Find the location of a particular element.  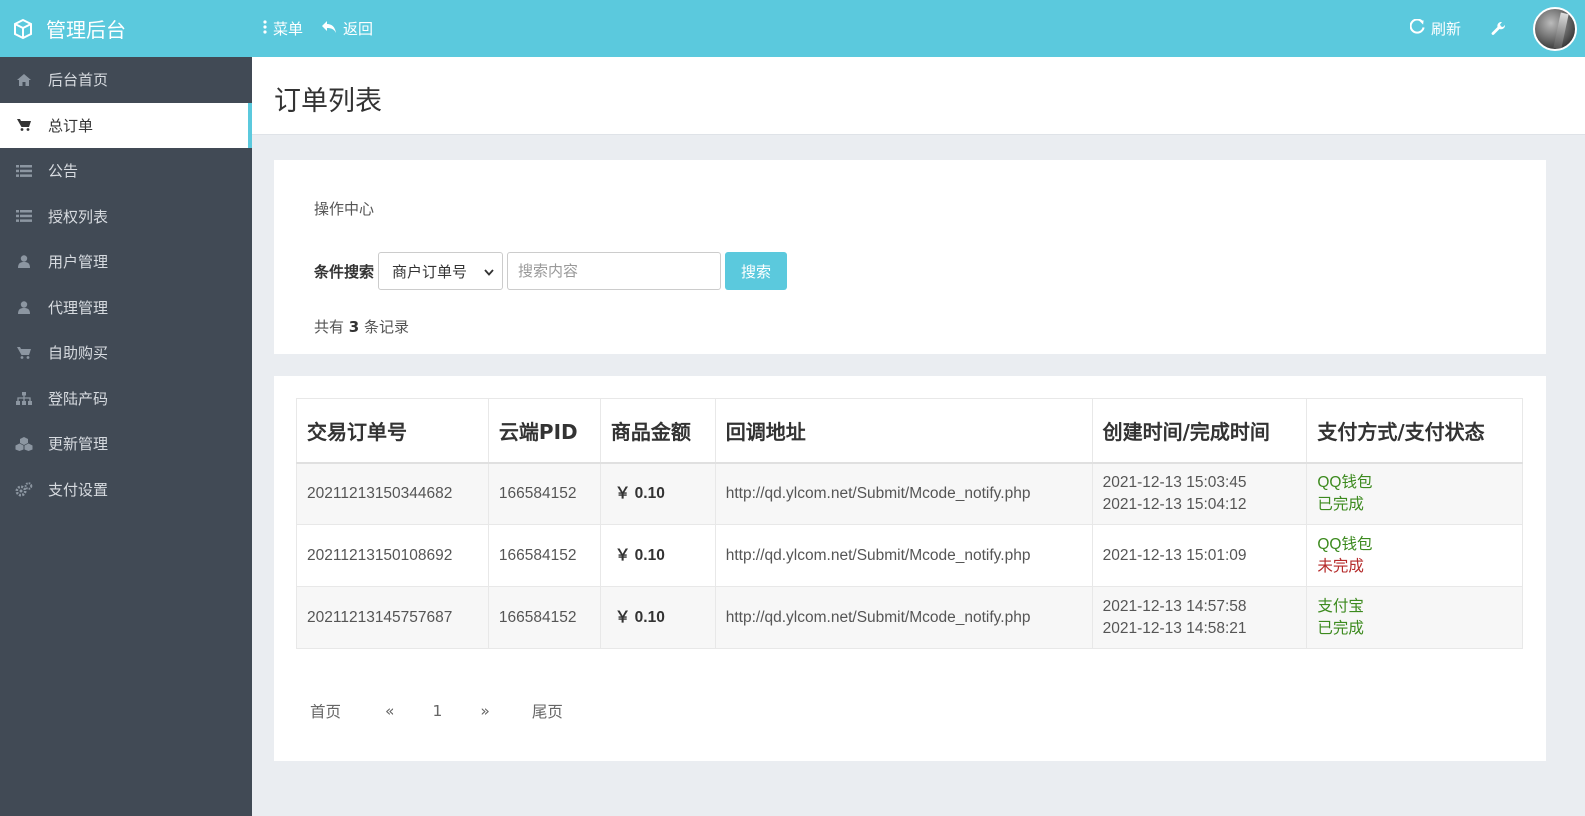

time-cell: 2021-12-13 15:01:09 is located at coordinates (1199, 555).